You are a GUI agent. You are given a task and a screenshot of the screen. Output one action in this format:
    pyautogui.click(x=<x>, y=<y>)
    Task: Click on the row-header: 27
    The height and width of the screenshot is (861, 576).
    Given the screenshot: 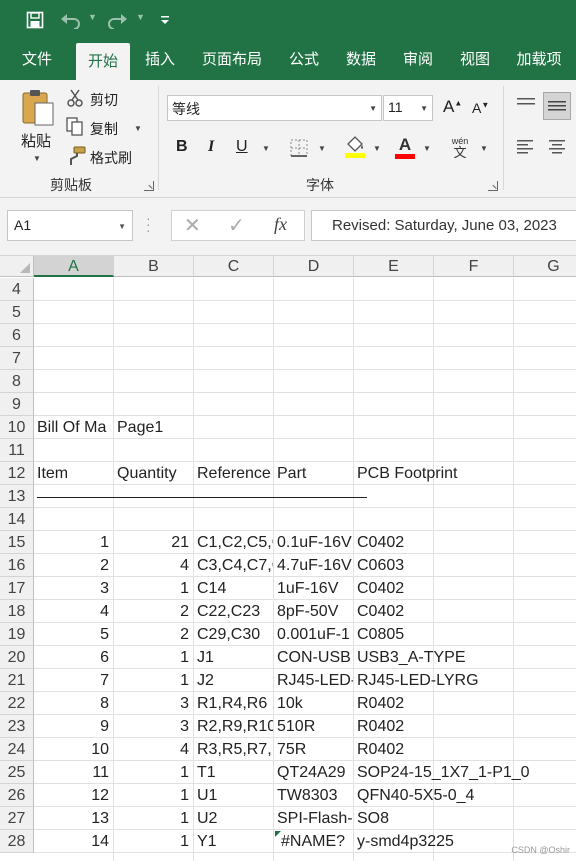 What is the action you would take?
    pyautogui.click(x=17, y=818)
    